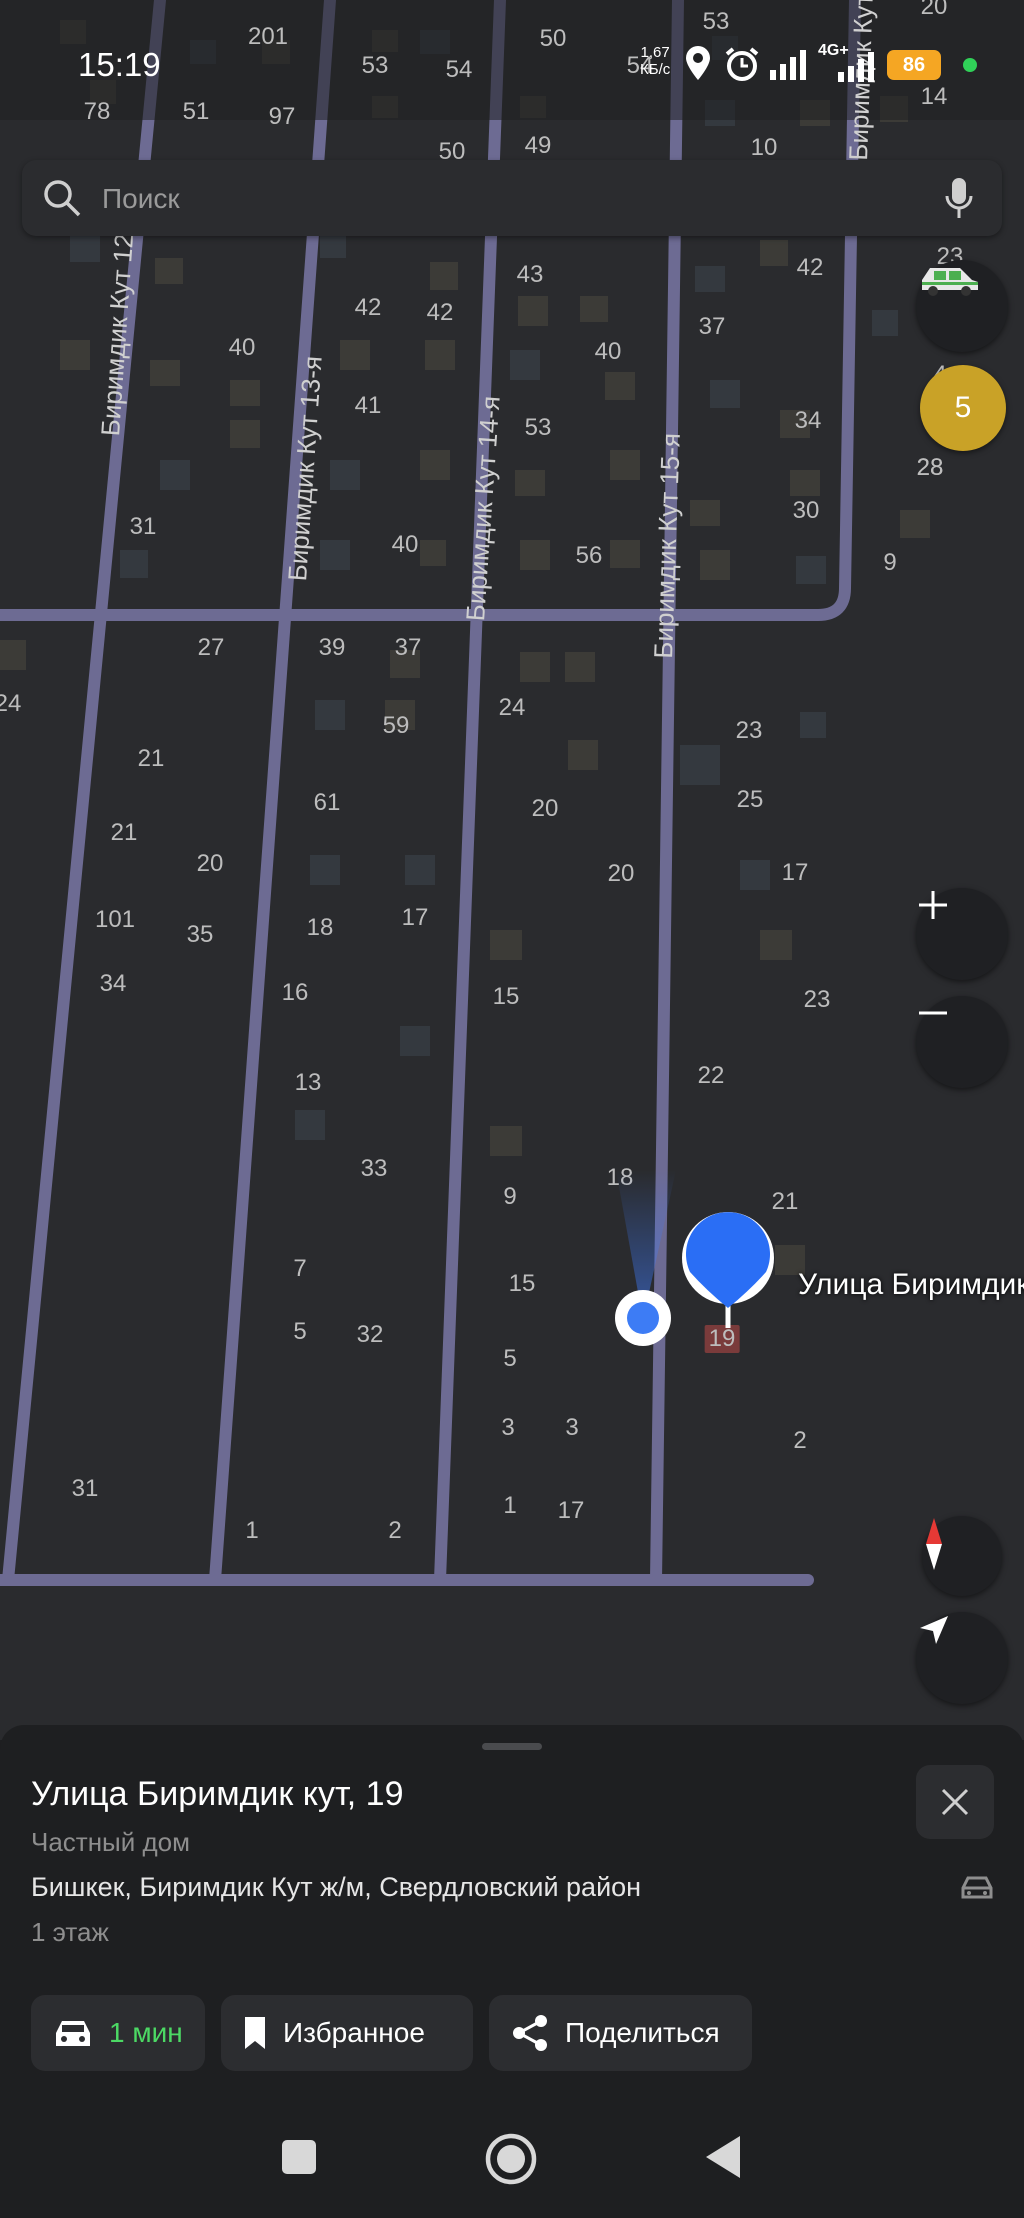 This screenshot has width=1024, height=2218. I want to click on navigation-arrow-icon, so click(934, 1630).